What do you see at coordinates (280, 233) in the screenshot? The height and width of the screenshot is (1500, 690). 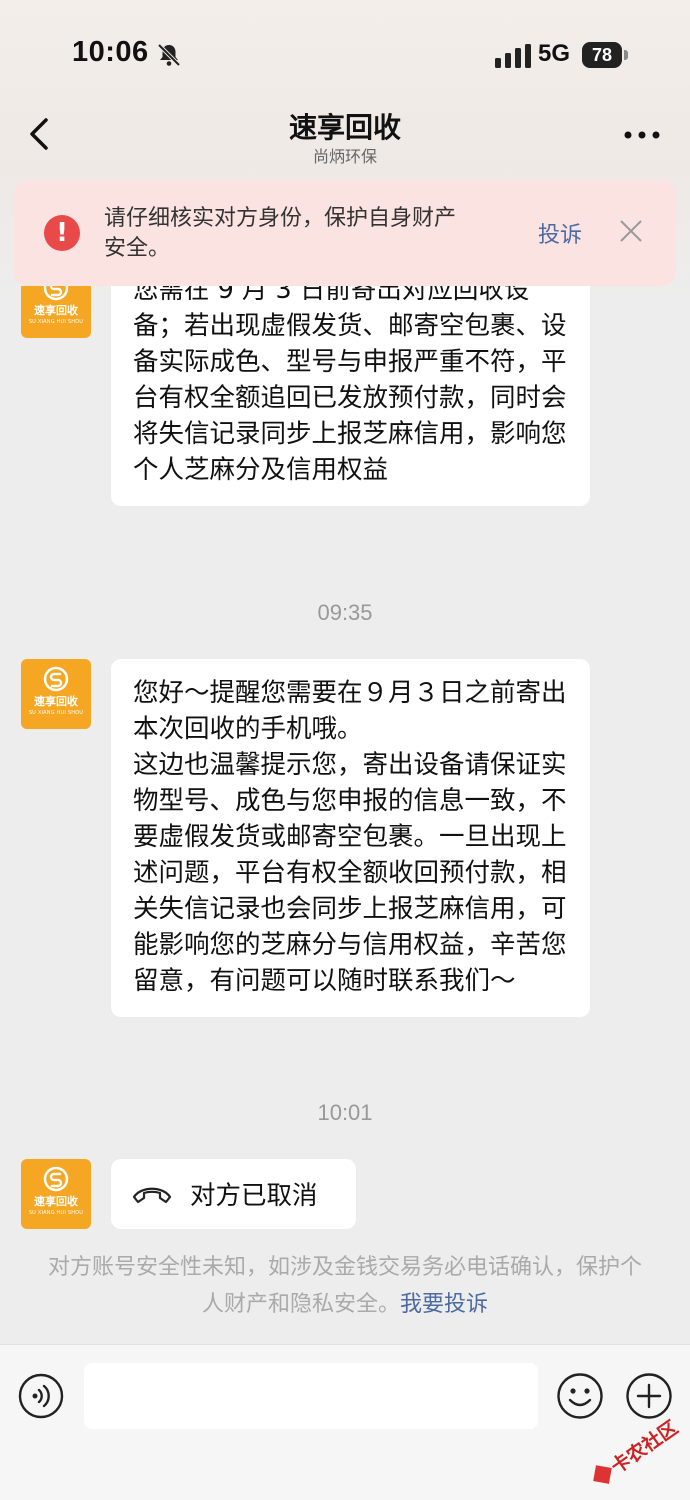 I see `warning-text: 请仔细核实对方身份，保护自身财产安全。` at bounding box center [280, 233].